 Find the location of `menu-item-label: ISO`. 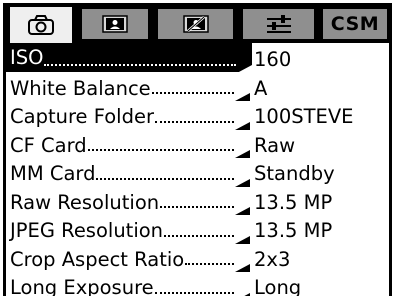

menu-item-label: ISO is located at coordinates (27, 57).